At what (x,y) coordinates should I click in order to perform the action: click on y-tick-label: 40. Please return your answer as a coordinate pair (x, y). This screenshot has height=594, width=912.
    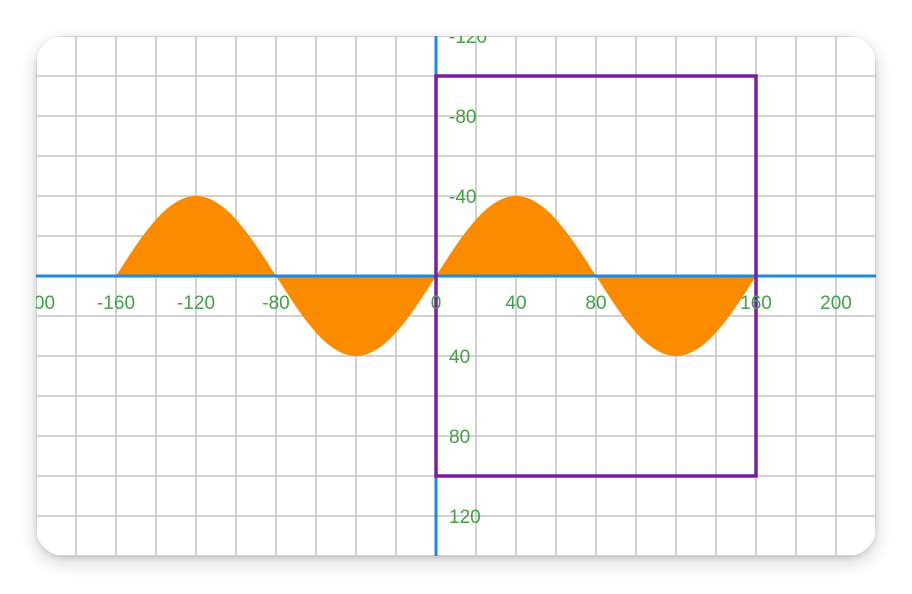
    Looking at the image, I should click on (459, 357).